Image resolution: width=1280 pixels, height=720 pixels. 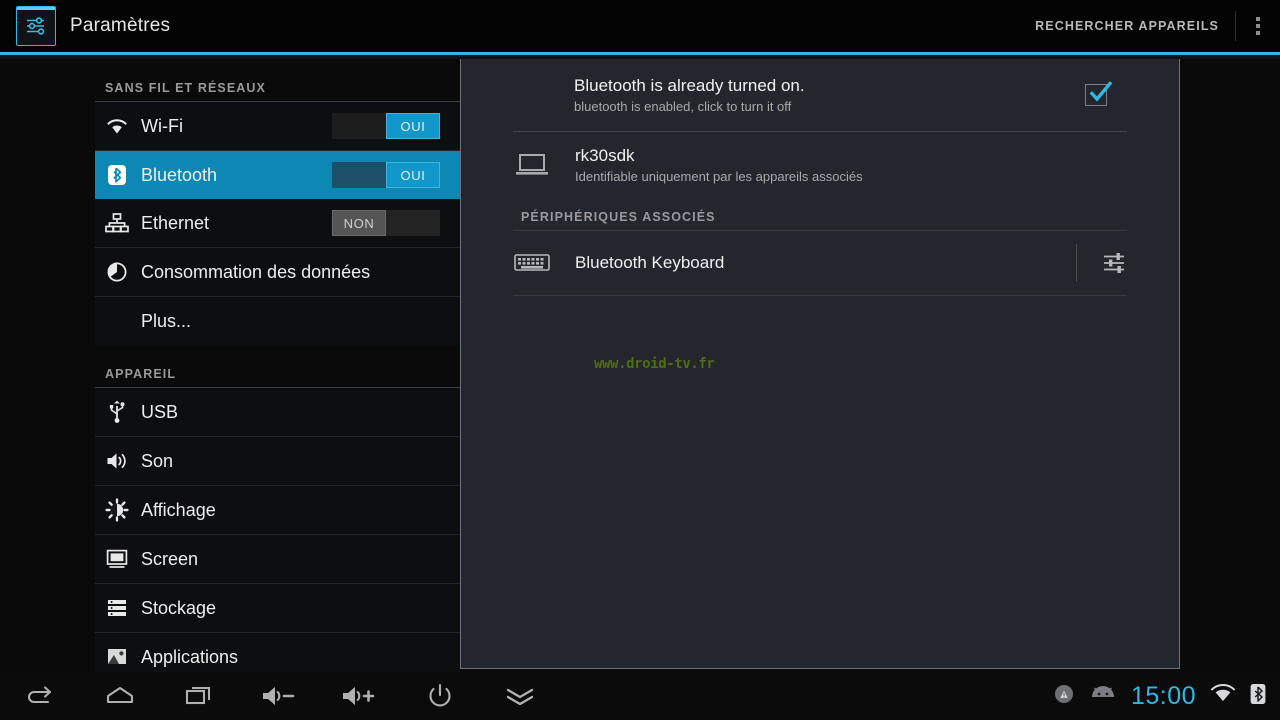 I want to click on applications-icon, so click(x=117, y=657).